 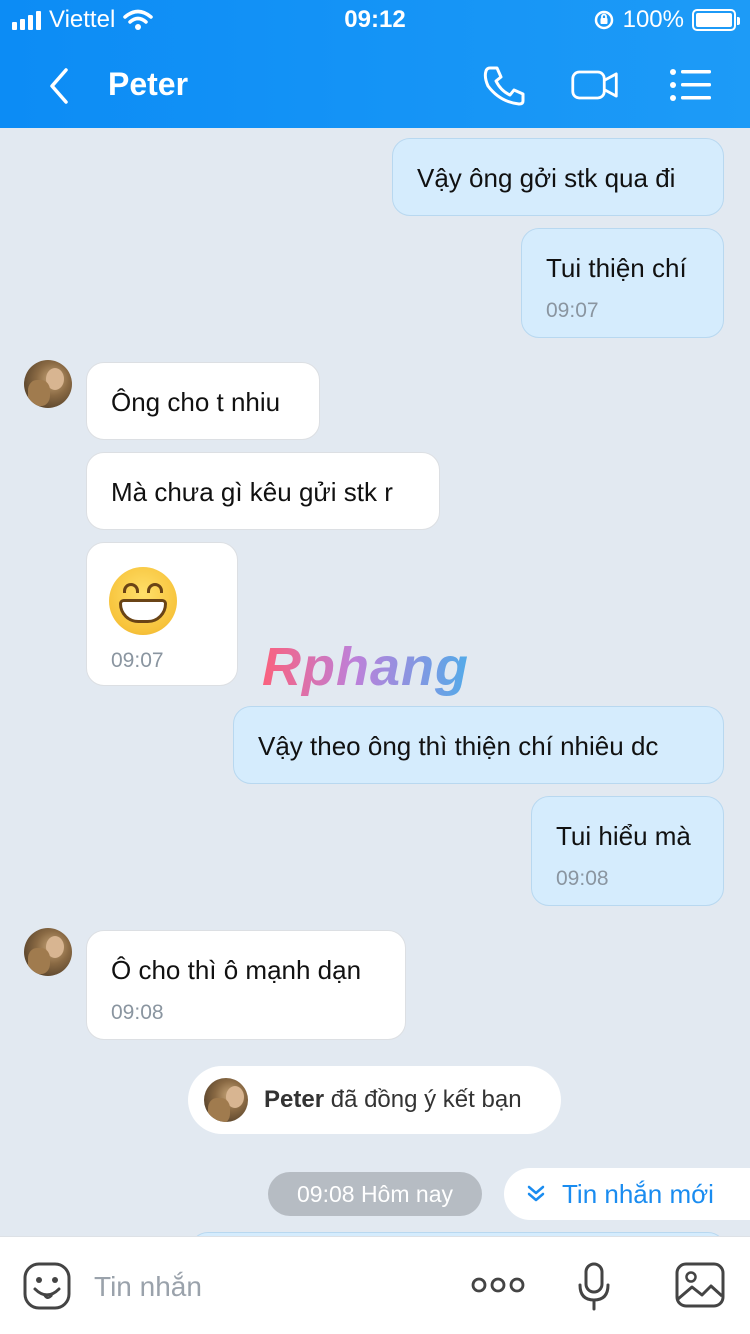 What do you see at coordinates (60, 86) in the screenshot?
I see `back-chevron-icon` at bounding box center [60, 86].